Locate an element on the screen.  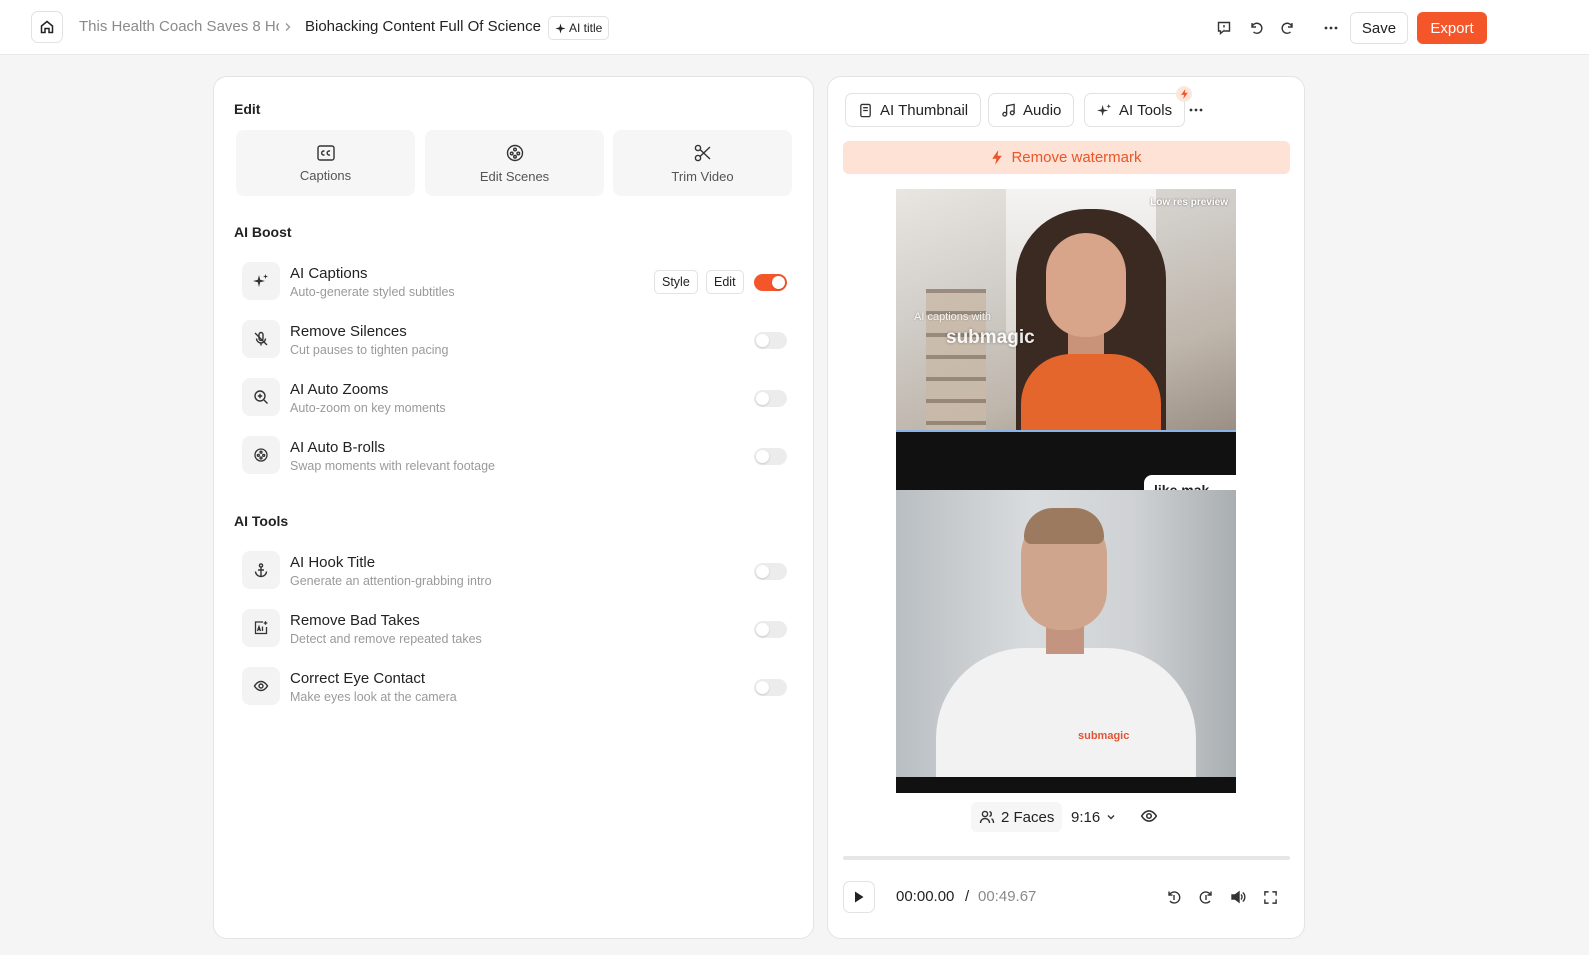
edit-scenes-card-label: Edit Scenes is located at coordinates (514, 176).